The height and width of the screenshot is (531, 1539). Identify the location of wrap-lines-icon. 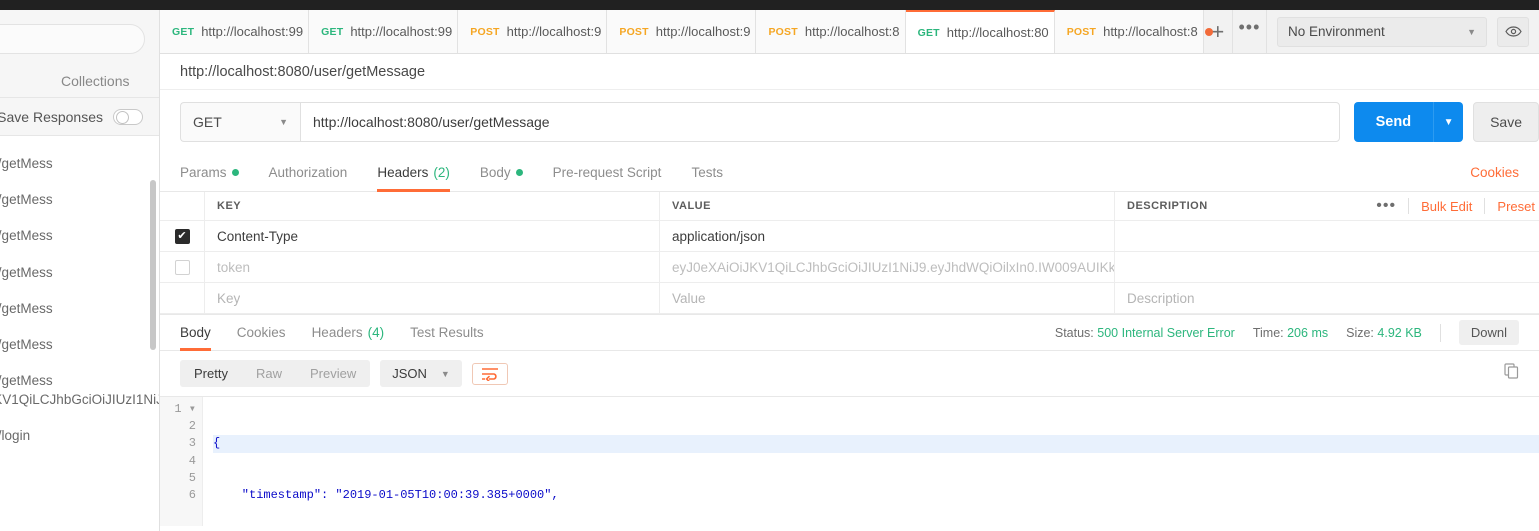
(489, 373).